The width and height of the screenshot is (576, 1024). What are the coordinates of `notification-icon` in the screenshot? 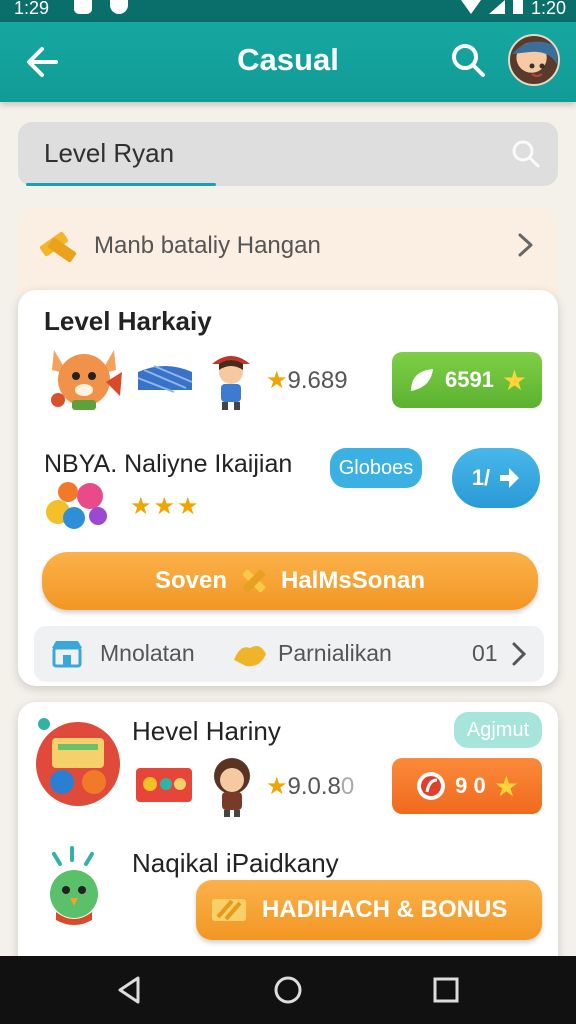 It's located at (83, 7).